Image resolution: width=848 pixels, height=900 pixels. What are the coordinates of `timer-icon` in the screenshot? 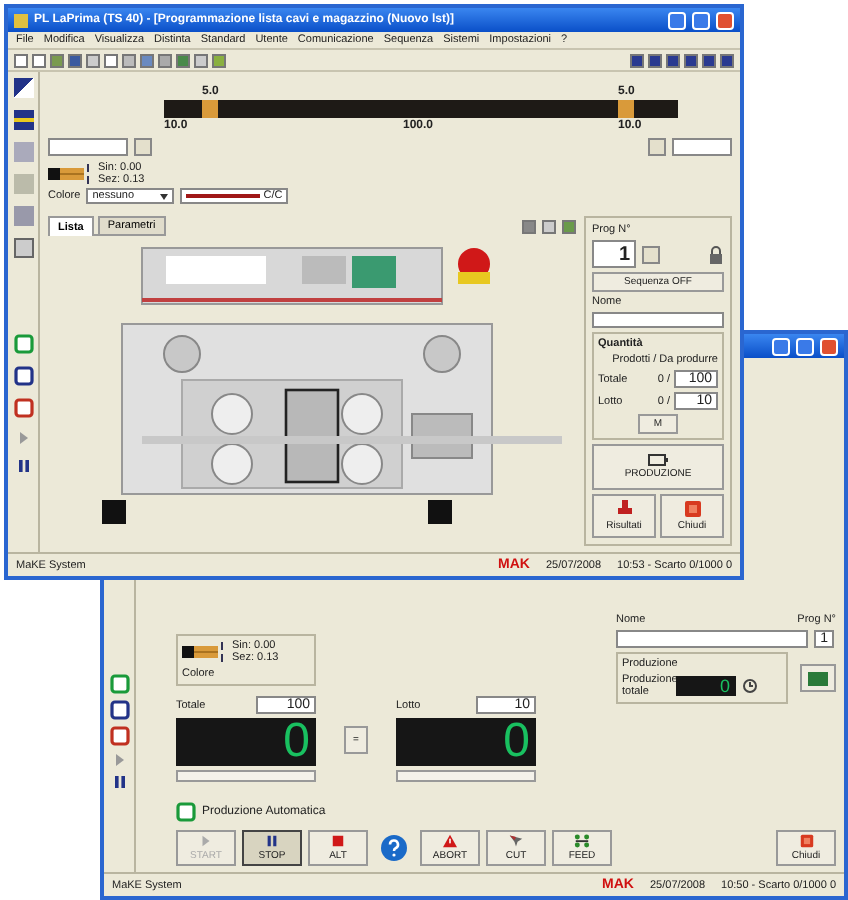 It's located at (750, 686).